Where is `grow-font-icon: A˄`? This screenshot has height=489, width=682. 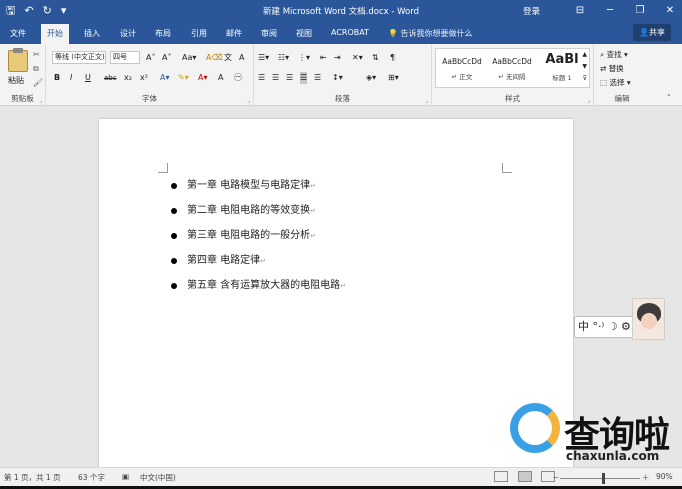 grow-font-icon: A˄ is located at coordinates (150, 58).